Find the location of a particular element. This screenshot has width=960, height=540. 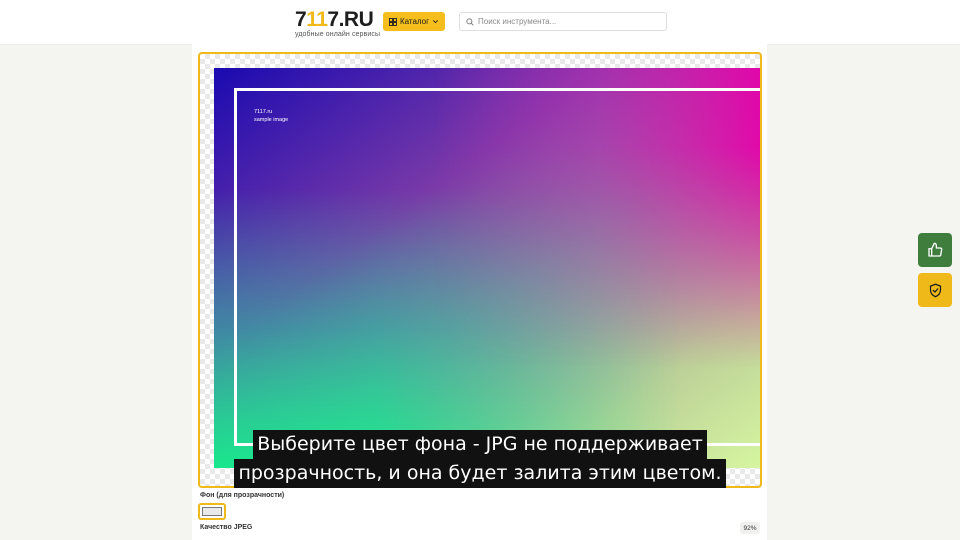

search-box is located at coordinates (563, 21).